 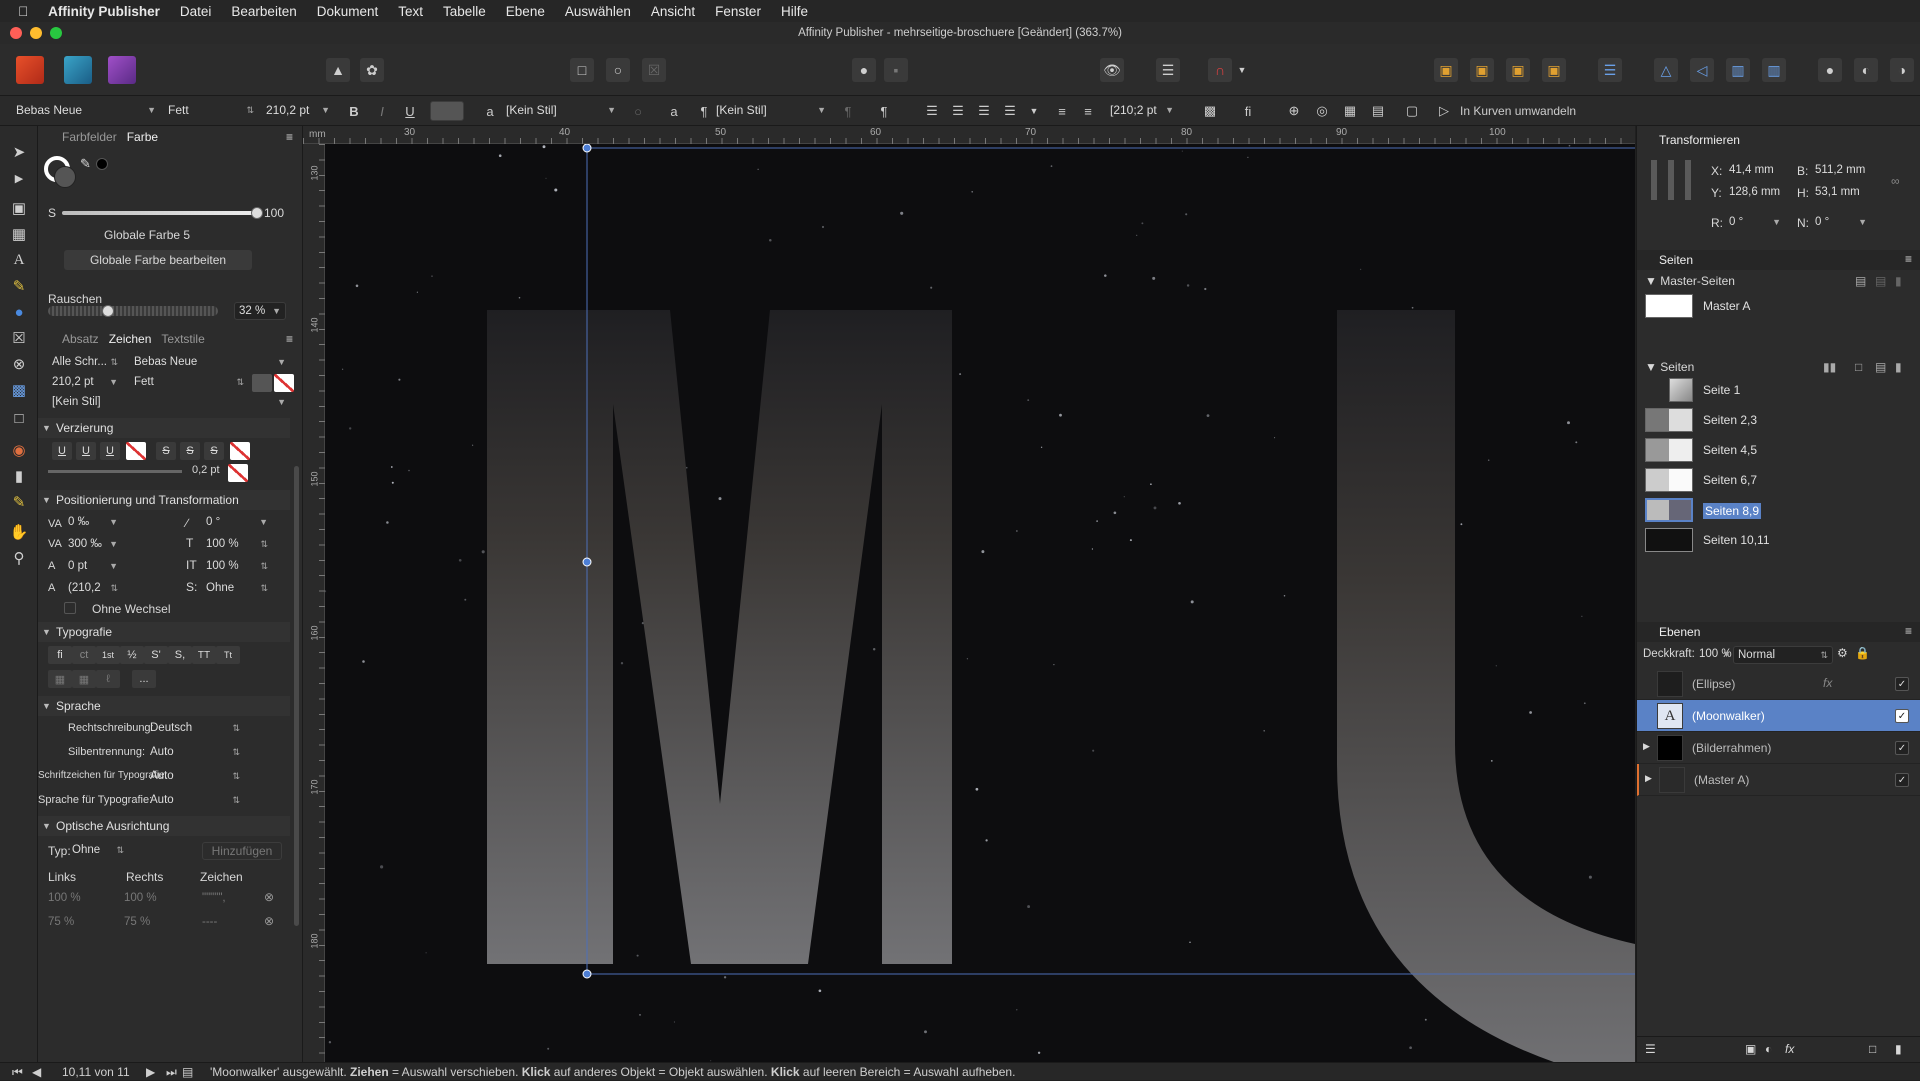 I want to click on close-window-button, so click(x=16, y=33).